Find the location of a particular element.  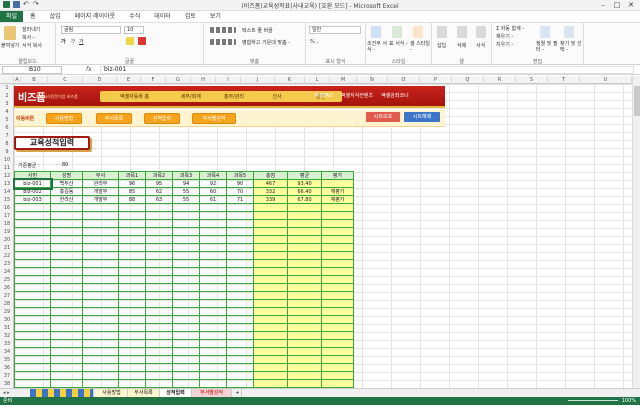

table-cell: 63 is located at coordinates (159, 199).